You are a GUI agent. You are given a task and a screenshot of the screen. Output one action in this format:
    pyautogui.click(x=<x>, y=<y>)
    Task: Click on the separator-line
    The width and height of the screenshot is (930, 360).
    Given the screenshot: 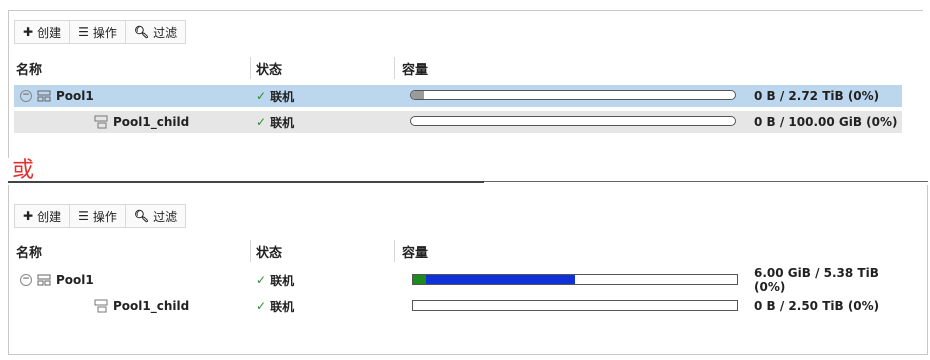 What is the action you would take?
    pyautogui.click(x=246, y=182)
    